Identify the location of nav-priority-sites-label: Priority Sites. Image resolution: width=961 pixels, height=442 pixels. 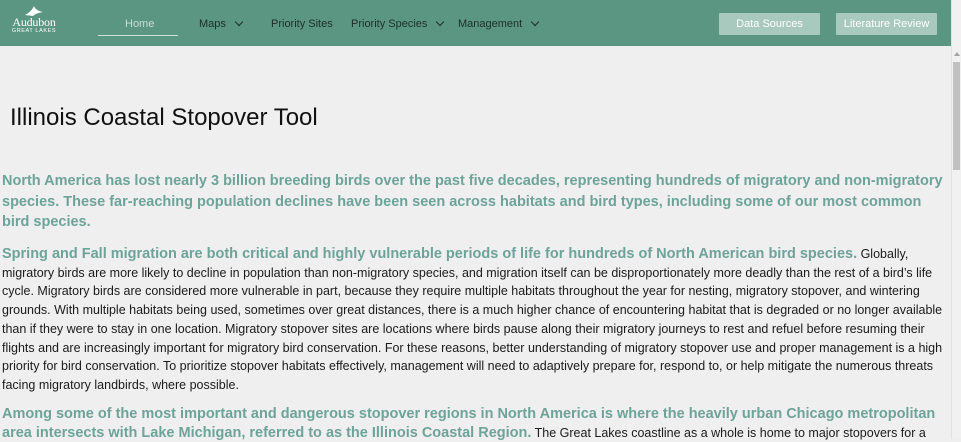
(302, 24).